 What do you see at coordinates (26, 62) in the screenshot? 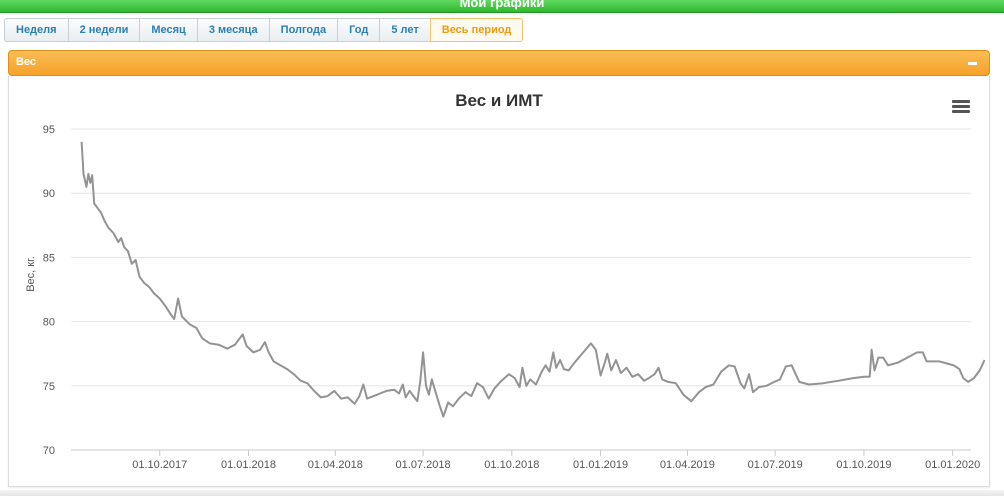
I see `panel-title: Вес` at bounding box center [26, 62].